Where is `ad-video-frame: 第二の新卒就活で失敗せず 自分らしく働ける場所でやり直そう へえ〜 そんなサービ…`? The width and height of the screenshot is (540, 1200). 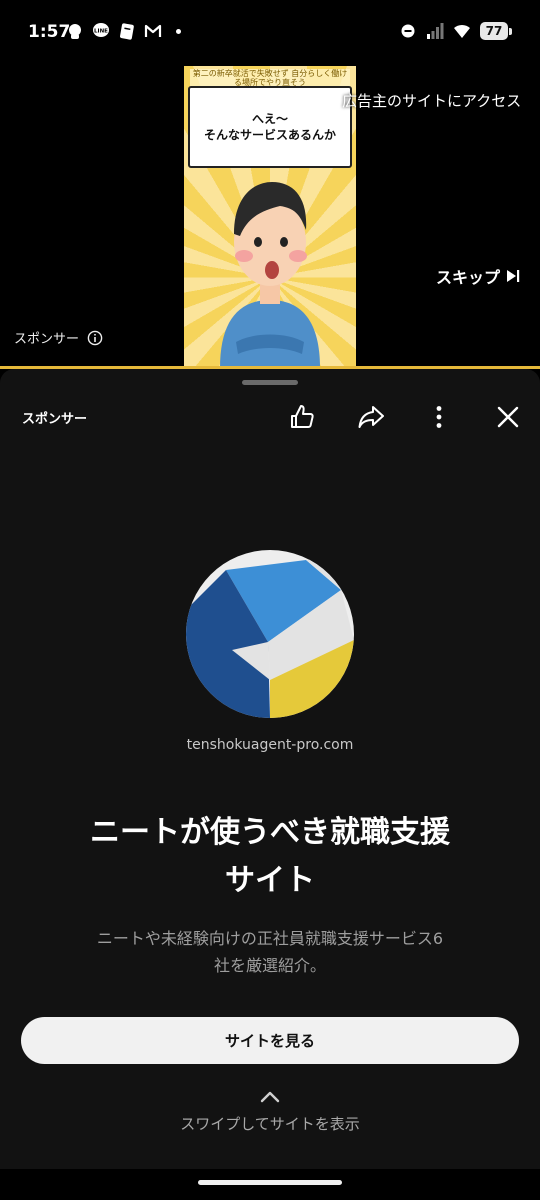
ad-video-frame: 第二の新卒就活で失敗せず 自分らしく働ける場所でやり直そう へえ〜 そんなサービ… is located at coordinates (270, 217).